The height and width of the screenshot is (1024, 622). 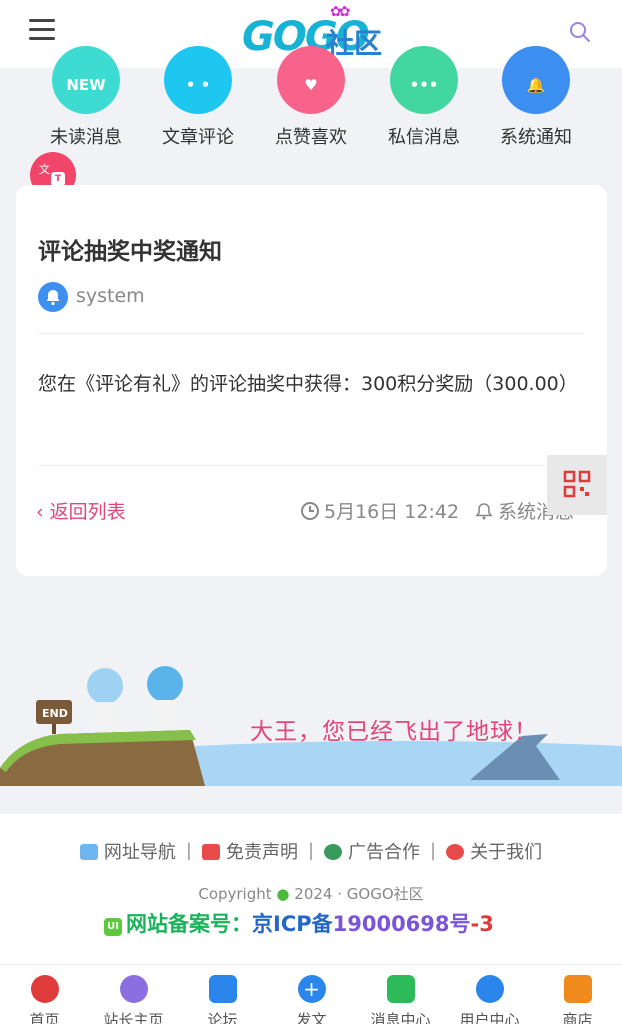 I want to click on qr-code-button, so click(x=577, y=485).